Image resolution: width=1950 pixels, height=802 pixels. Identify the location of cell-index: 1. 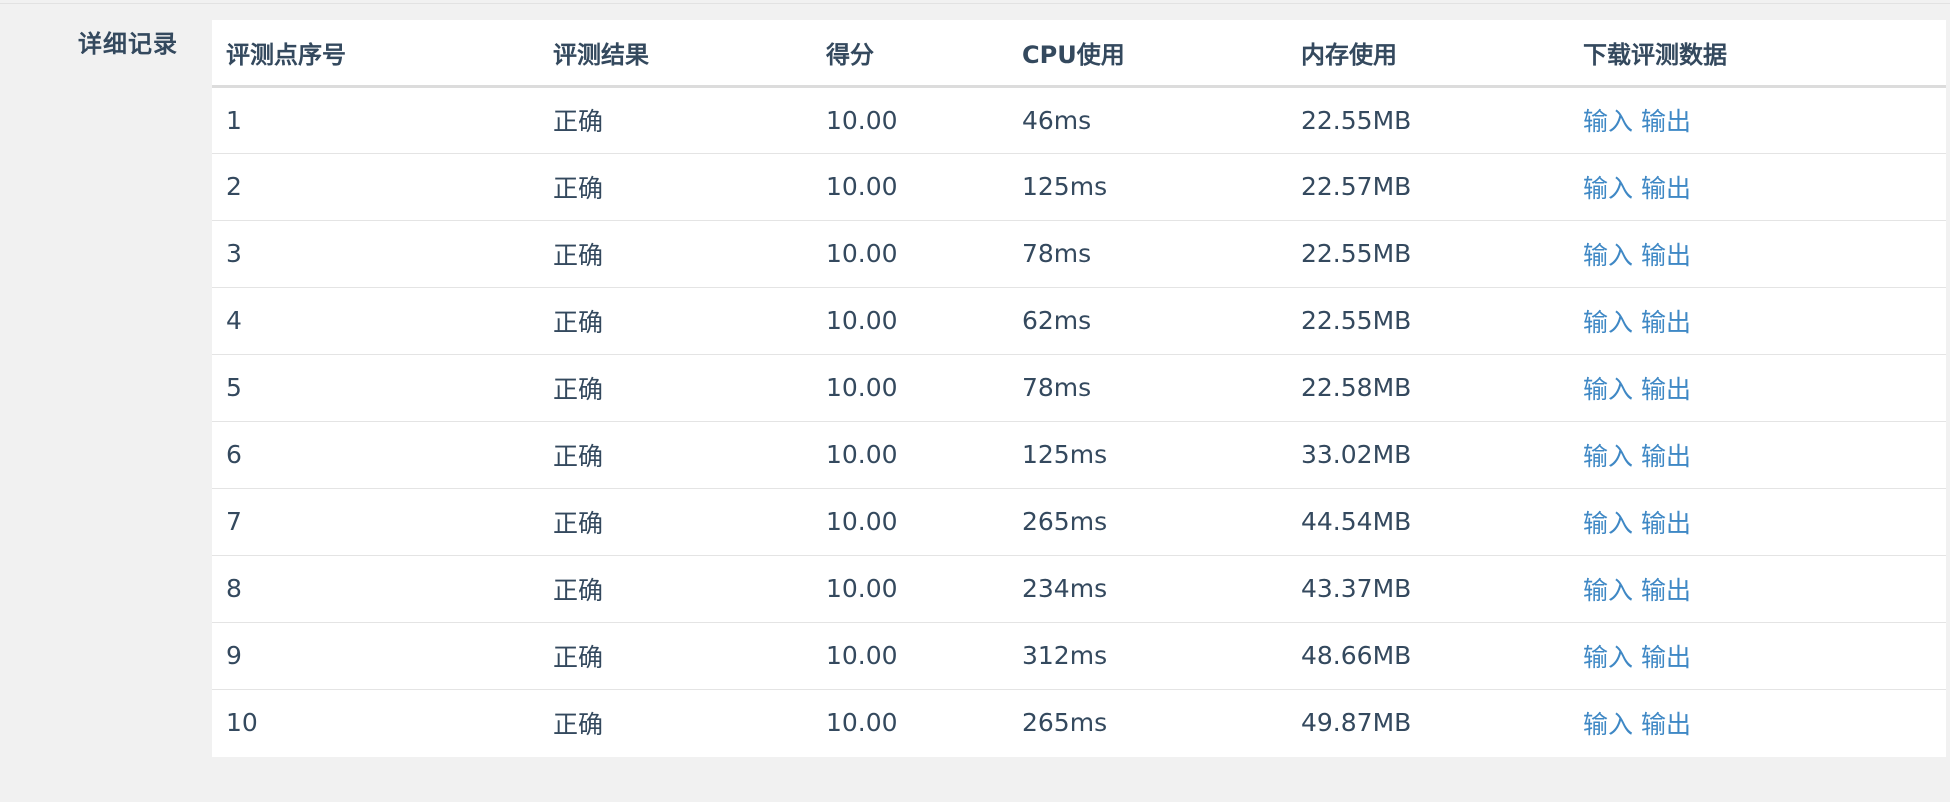
(375, 120).